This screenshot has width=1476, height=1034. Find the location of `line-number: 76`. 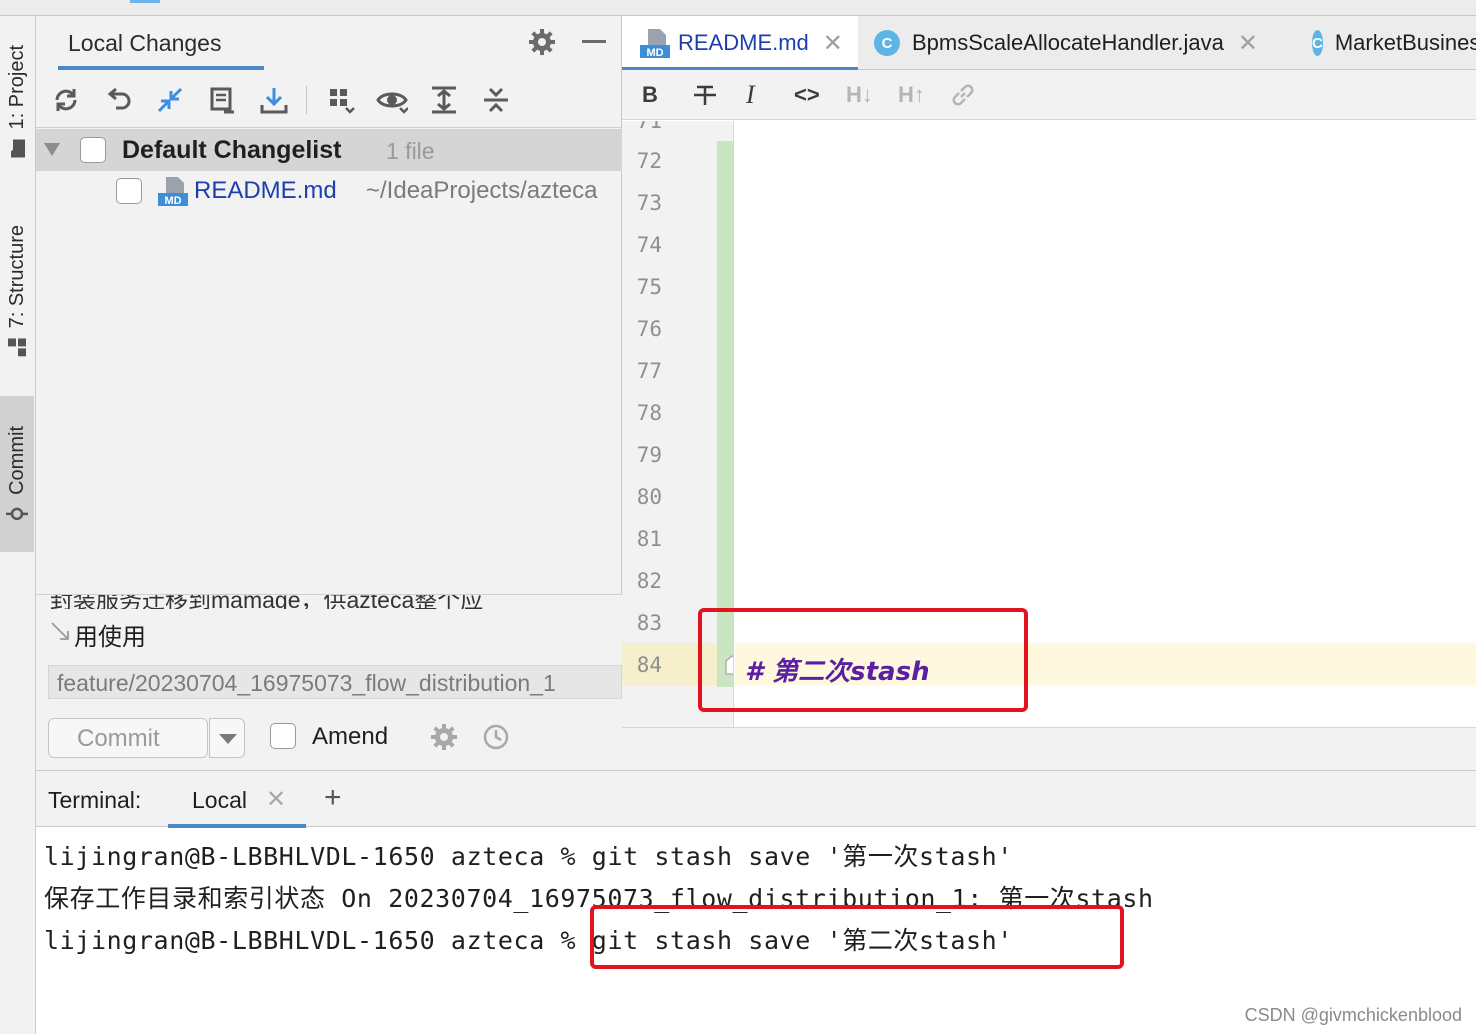

line-number: 76 is located at coordinates (649, 329).